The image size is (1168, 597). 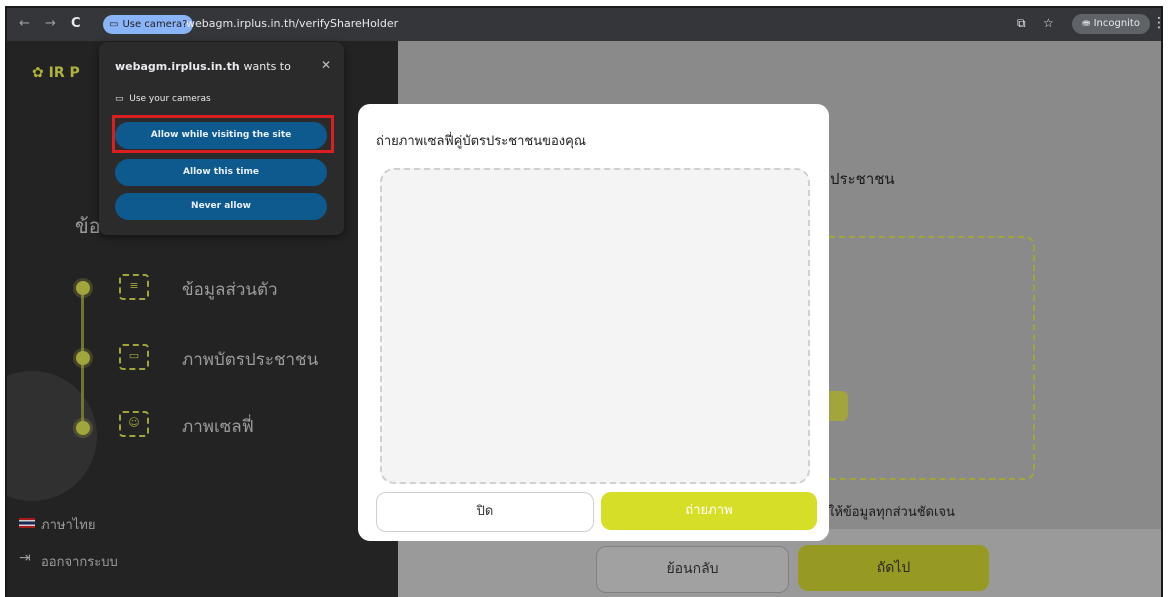 I want to click on translate-icon: ⧉, so click(x=1021, y=23).